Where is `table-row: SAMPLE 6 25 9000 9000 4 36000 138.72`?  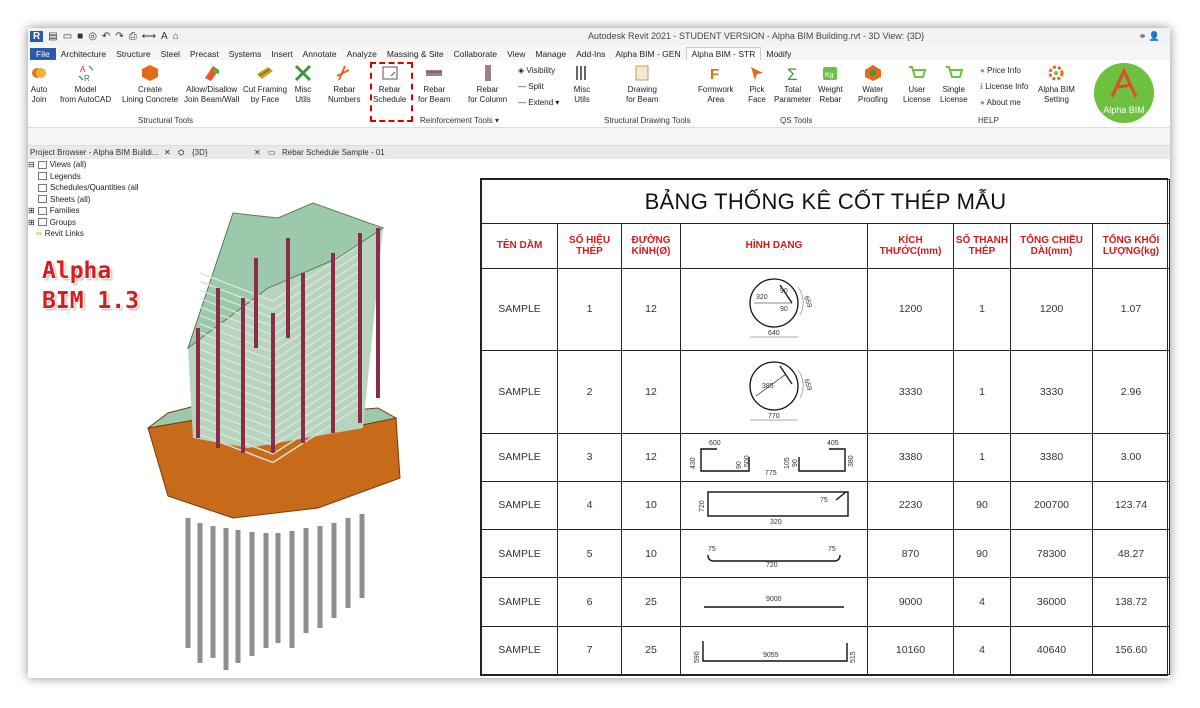 table-row: SAMPLE 6 25 9000 9000 4 36000 138.72 is located at coordinates (825, 602).